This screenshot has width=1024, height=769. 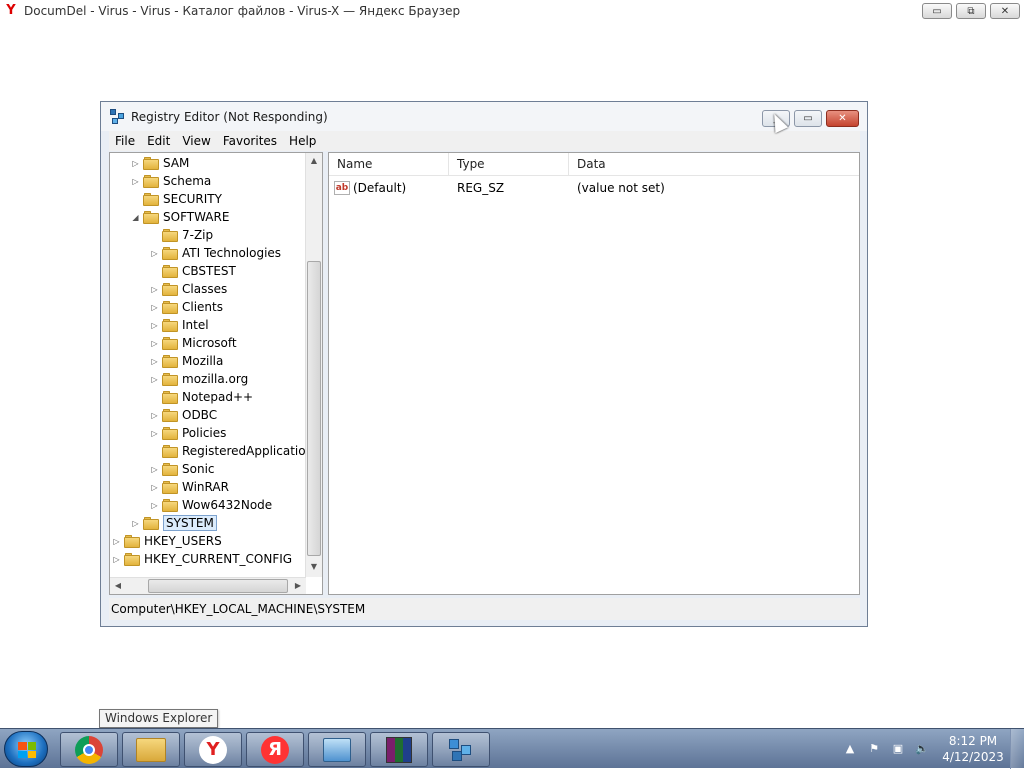 What do you see at coordinates (298, 586) in the screenshot?
I see `scroll-right-arrow-icon: ▶` at bounding box center [298, 586].